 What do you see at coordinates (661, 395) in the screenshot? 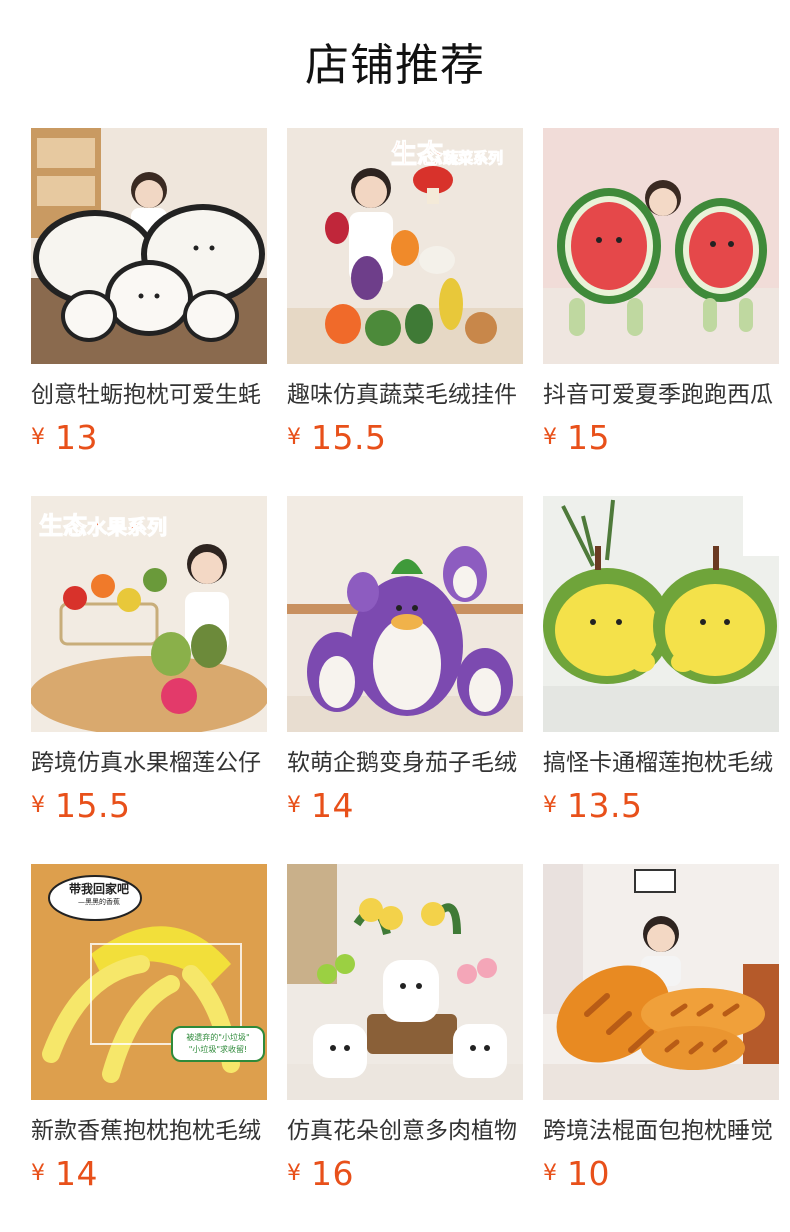
I see `product-name: 抖音可爱夏季跑跑西瓜` at bounding box center [661, 395].